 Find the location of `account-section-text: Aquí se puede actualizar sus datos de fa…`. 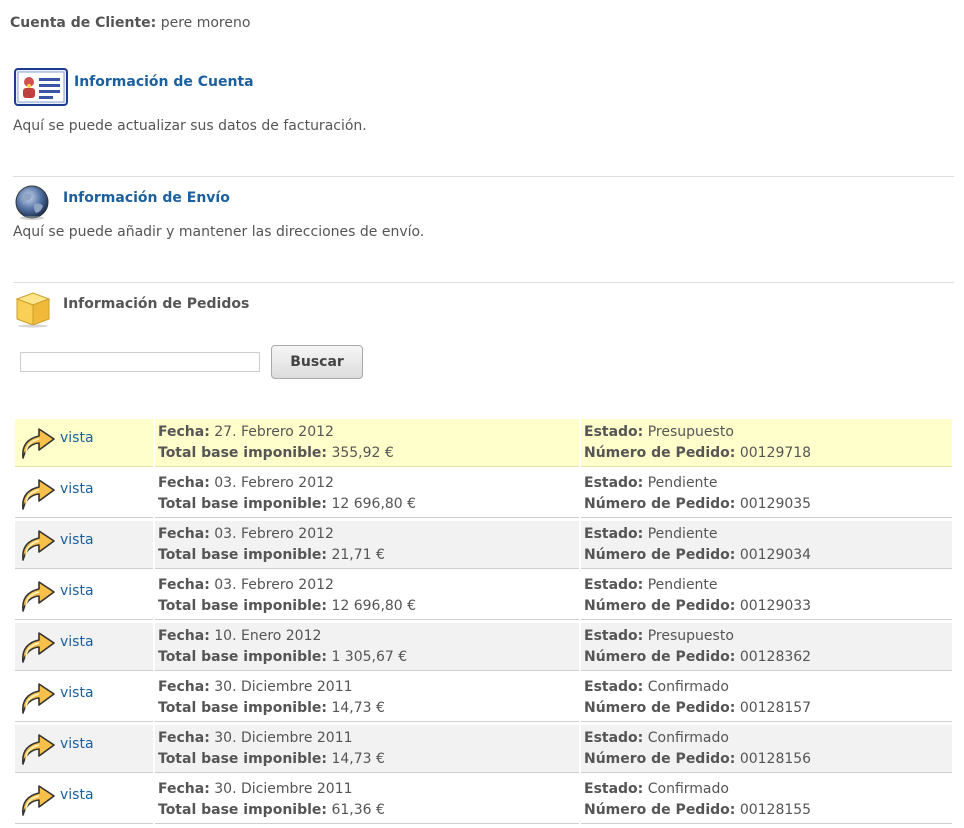

account-section-text: Aquí se puede actualizar sus datos de fa… is located at coordinates (190, 126).